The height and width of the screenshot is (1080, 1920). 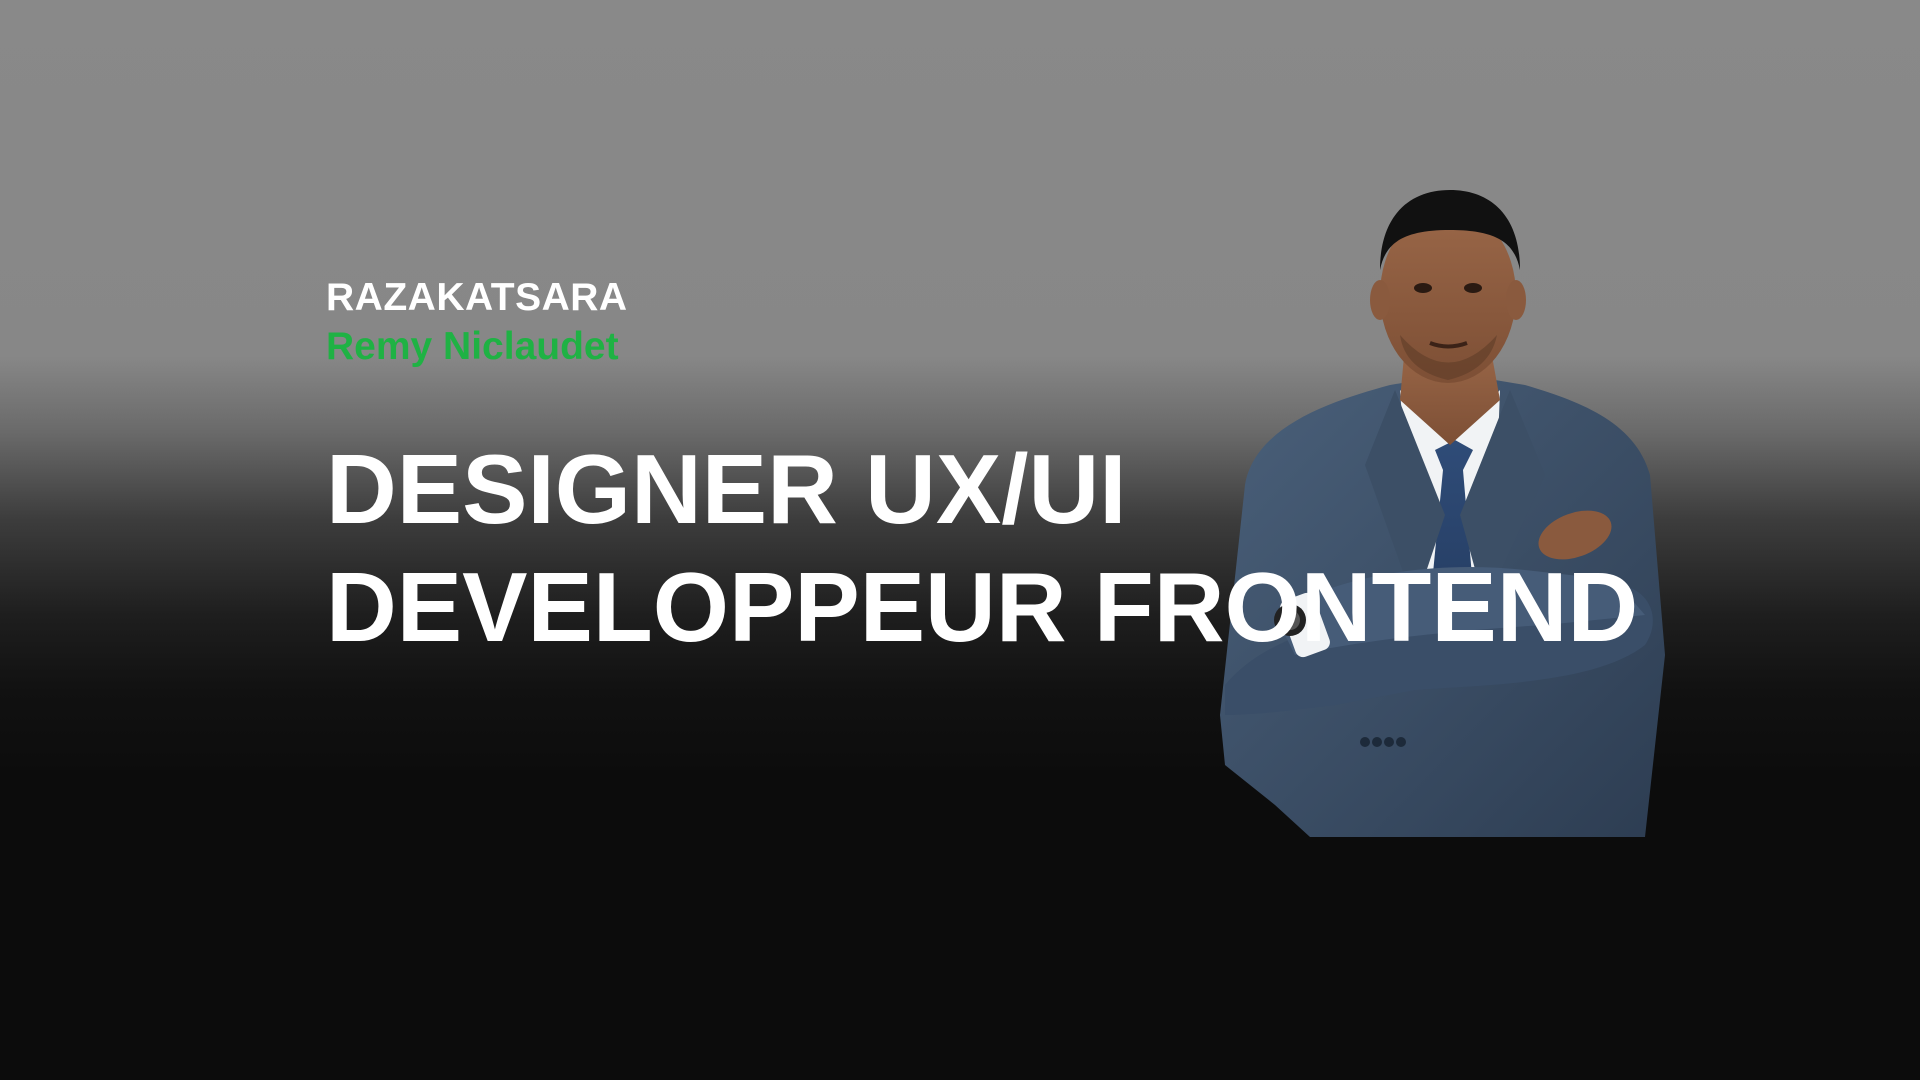 I want to click on last-name: RAZAKATSARA, so click(x=477, y=297).